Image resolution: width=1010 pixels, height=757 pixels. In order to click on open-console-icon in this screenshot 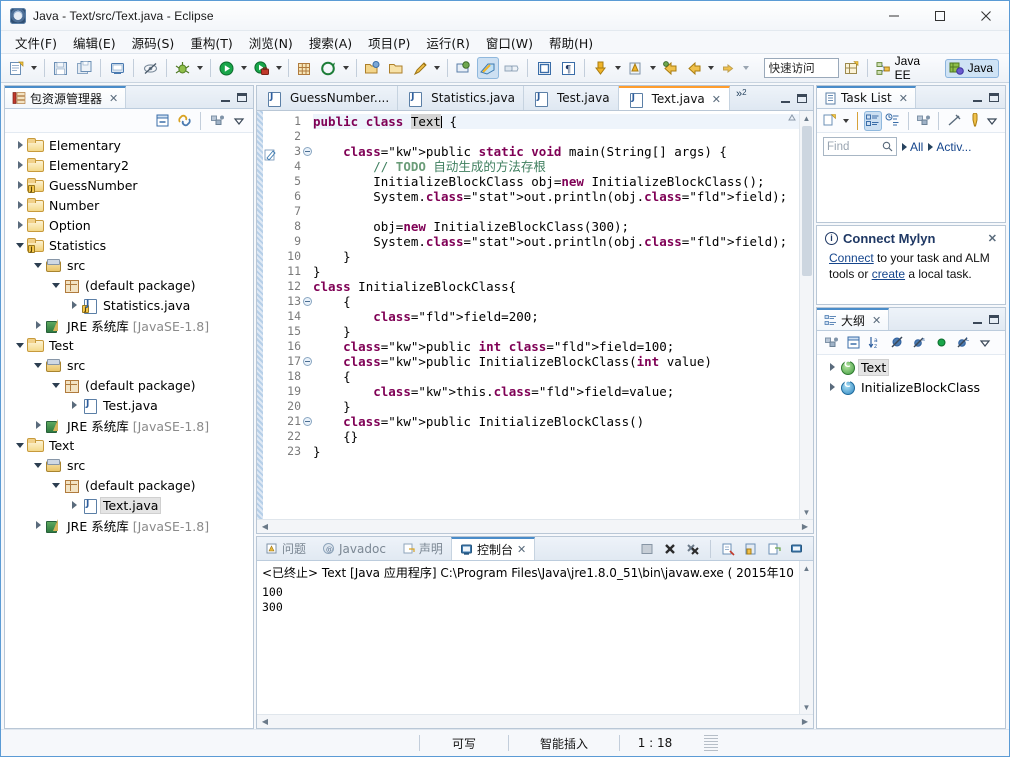, I will do `click(797, 549)`.